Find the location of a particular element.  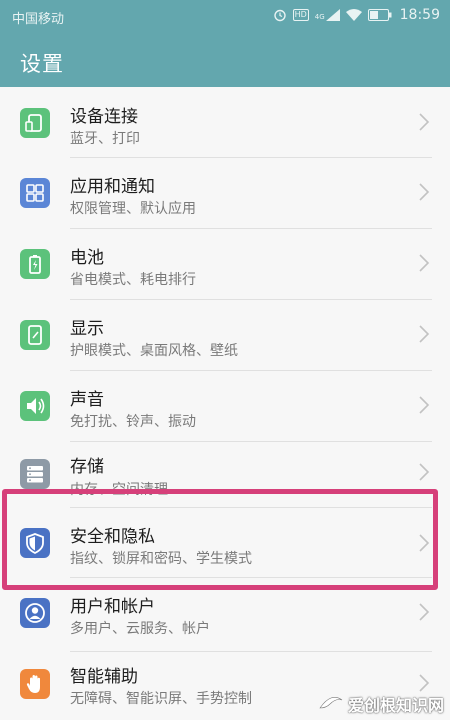

wifi-icon is located at coordinates (353, 15).